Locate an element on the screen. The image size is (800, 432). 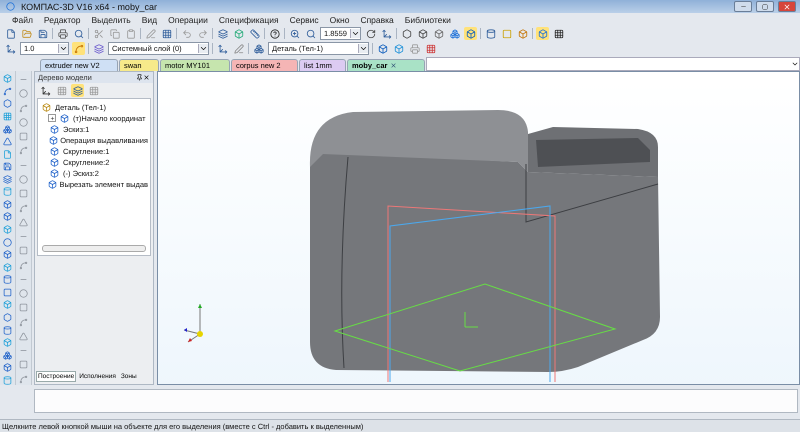
zoom-icon is located at coordinates (310, 33).